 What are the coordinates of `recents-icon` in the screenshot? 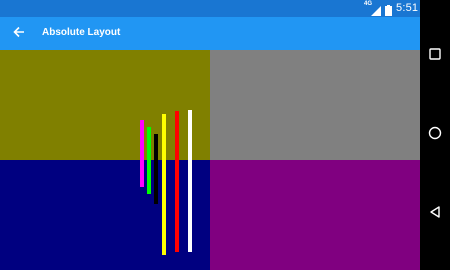 It's located at (435, 56).